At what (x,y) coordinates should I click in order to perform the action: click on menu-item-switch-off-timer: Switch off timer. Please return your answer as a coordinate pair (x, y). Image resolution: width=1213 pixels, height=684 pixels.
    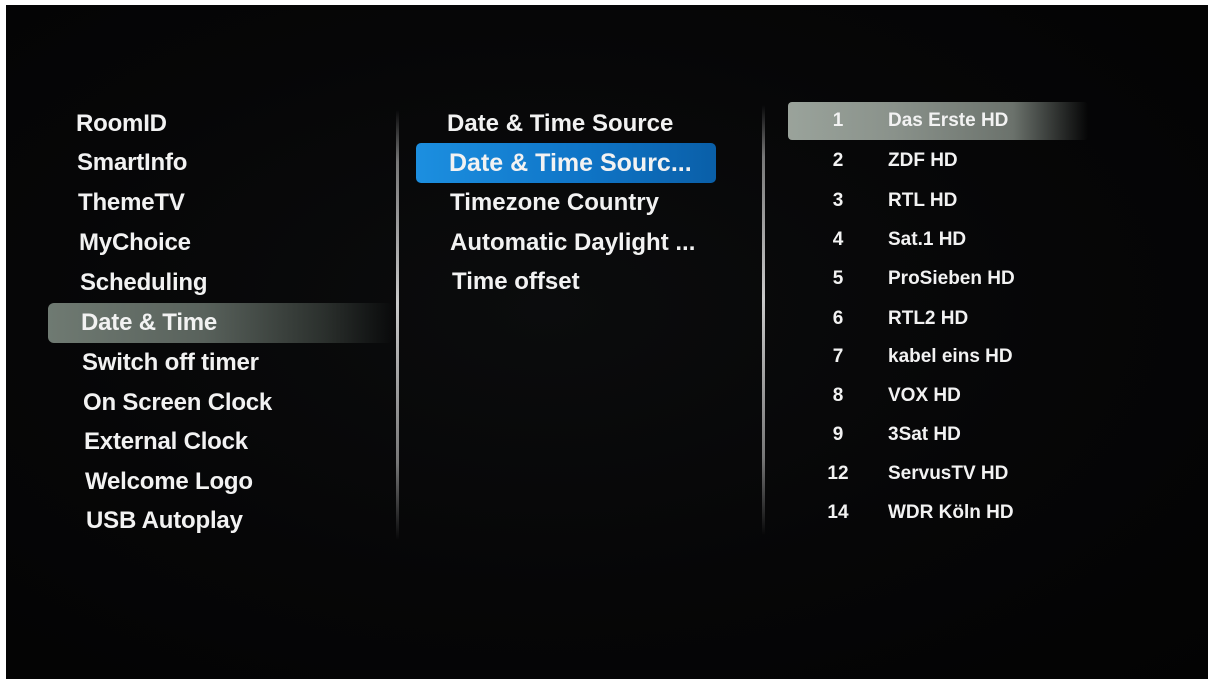
    Looking at the image, I should click on (170, 363).